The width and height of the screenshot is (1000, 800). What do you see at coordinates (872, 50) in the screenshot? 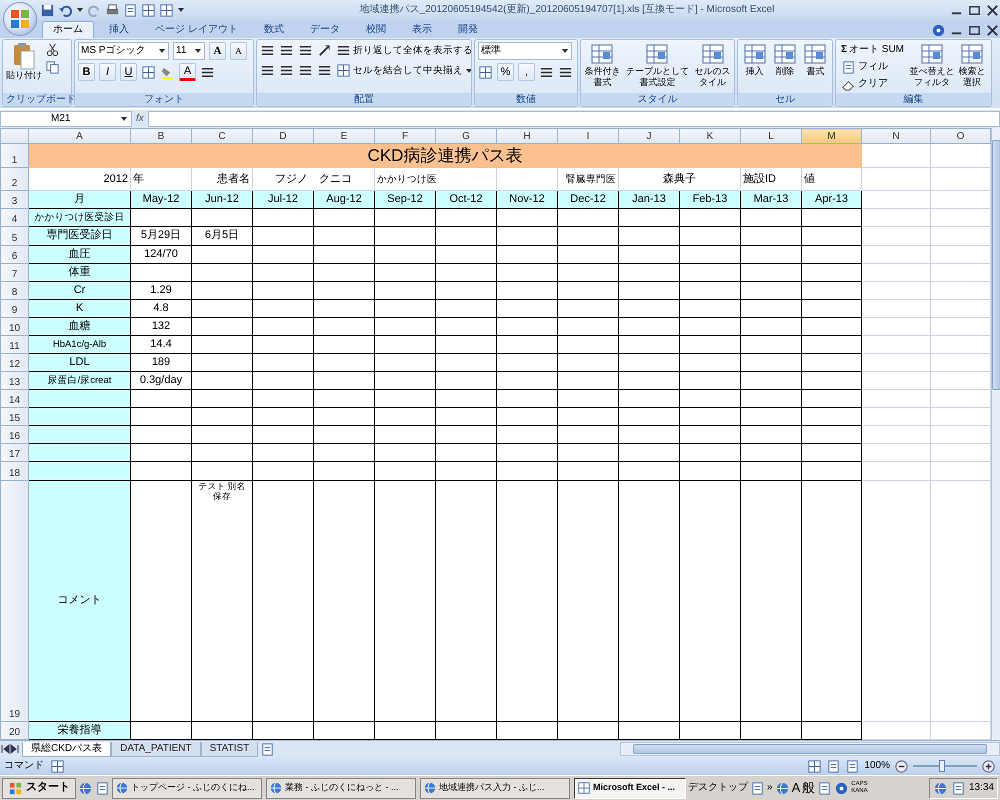
I see `autosum-button: Σ オート SUM` at bounding box center [872, 50].